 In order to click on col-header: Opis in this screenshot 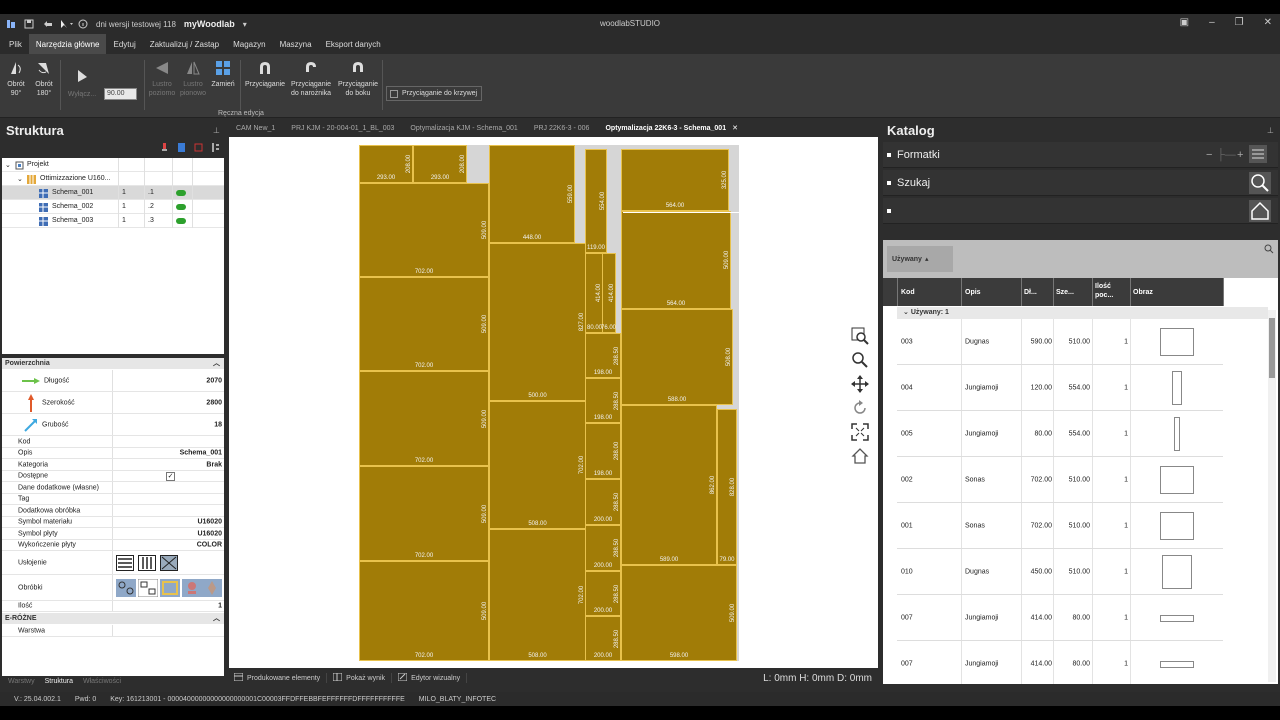, I will do `click(973, 292)`.